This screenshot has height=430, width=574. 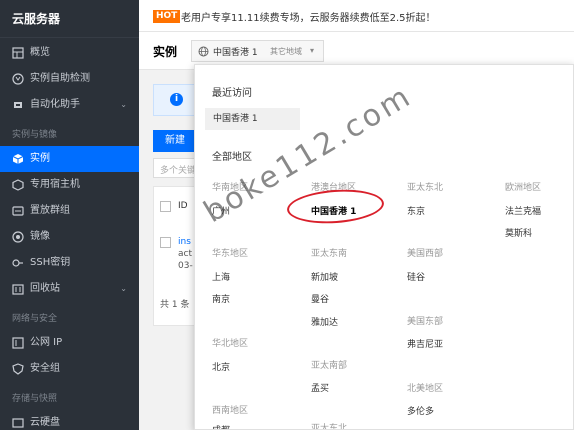 I want to click on area-label: 欧洲地区, so click(x=523, y=188).